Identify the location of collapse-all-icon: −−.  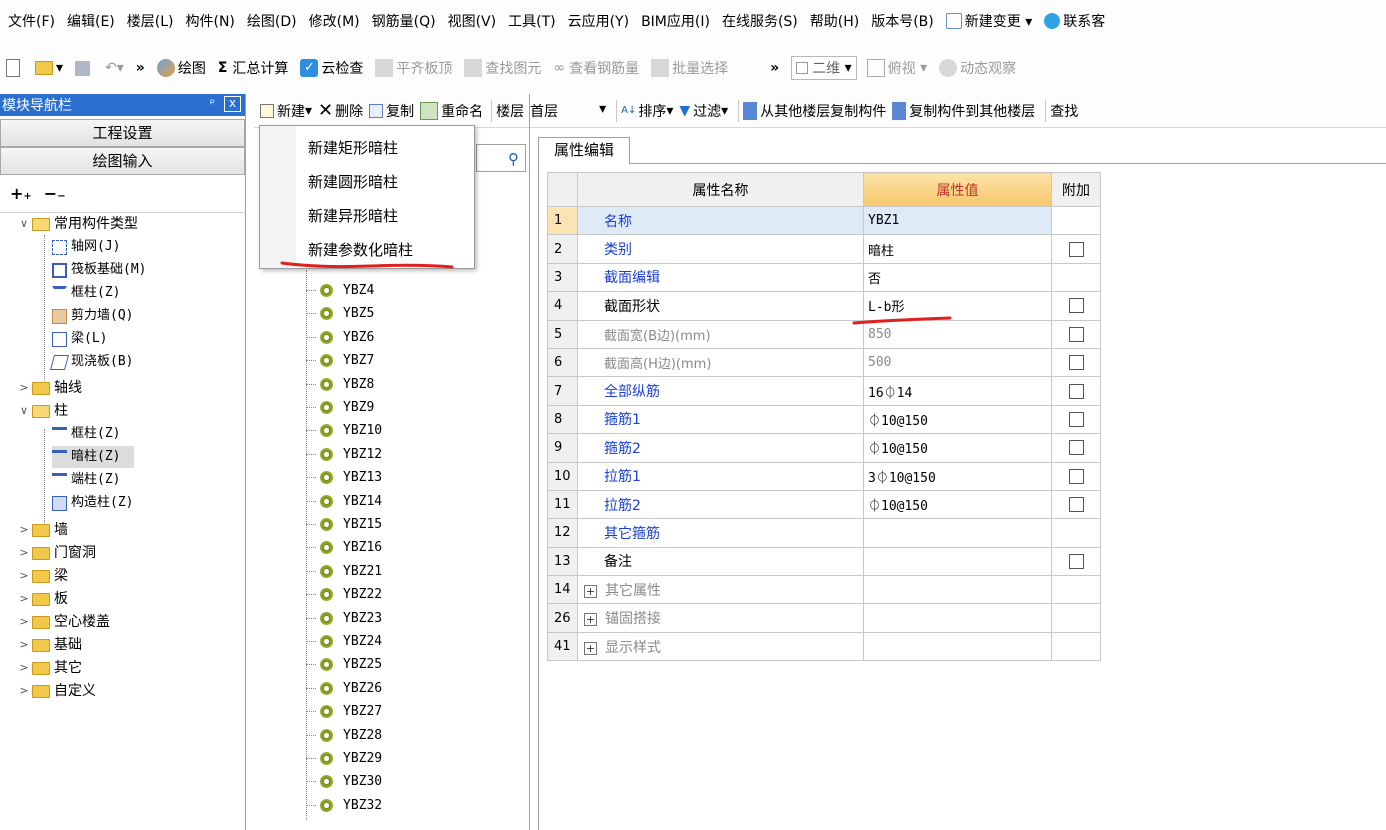
(55, 193).